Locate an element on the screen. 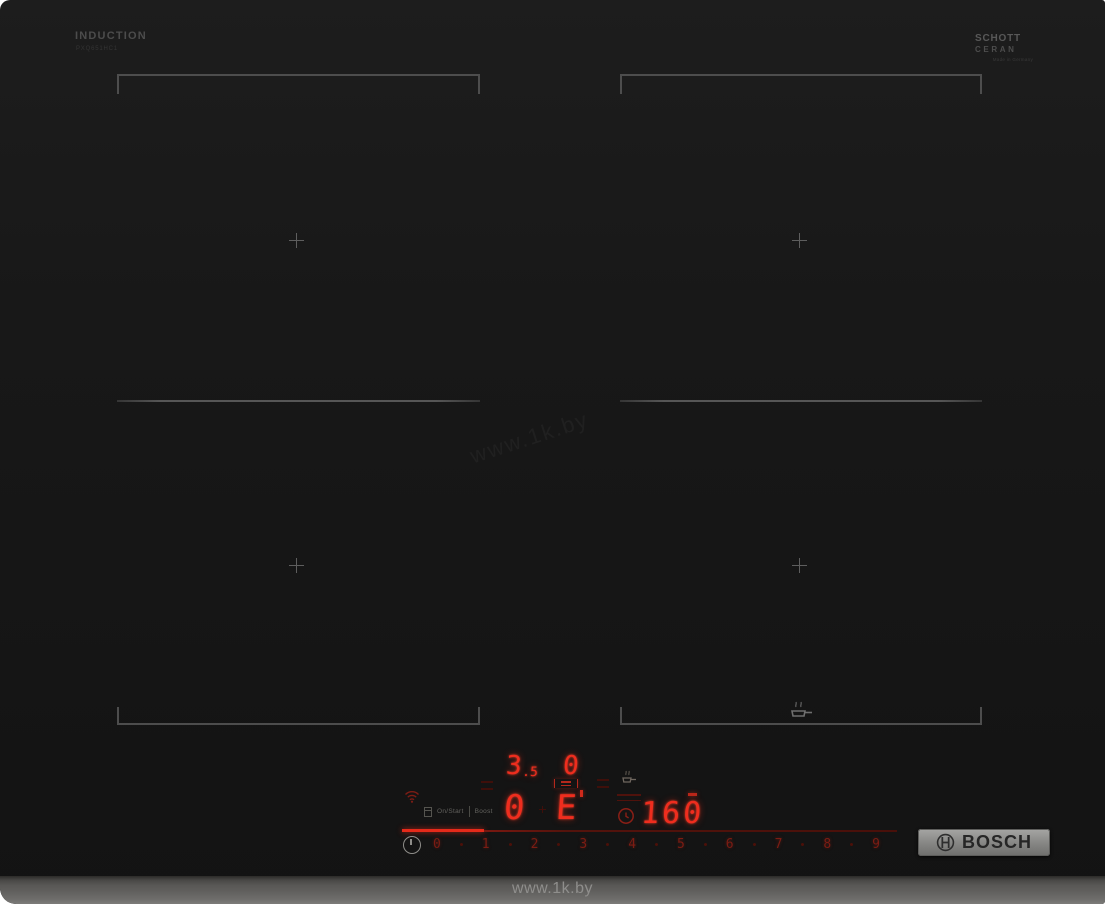  bottom-watermark: www.1k.by is located at coordinates (552, 888).